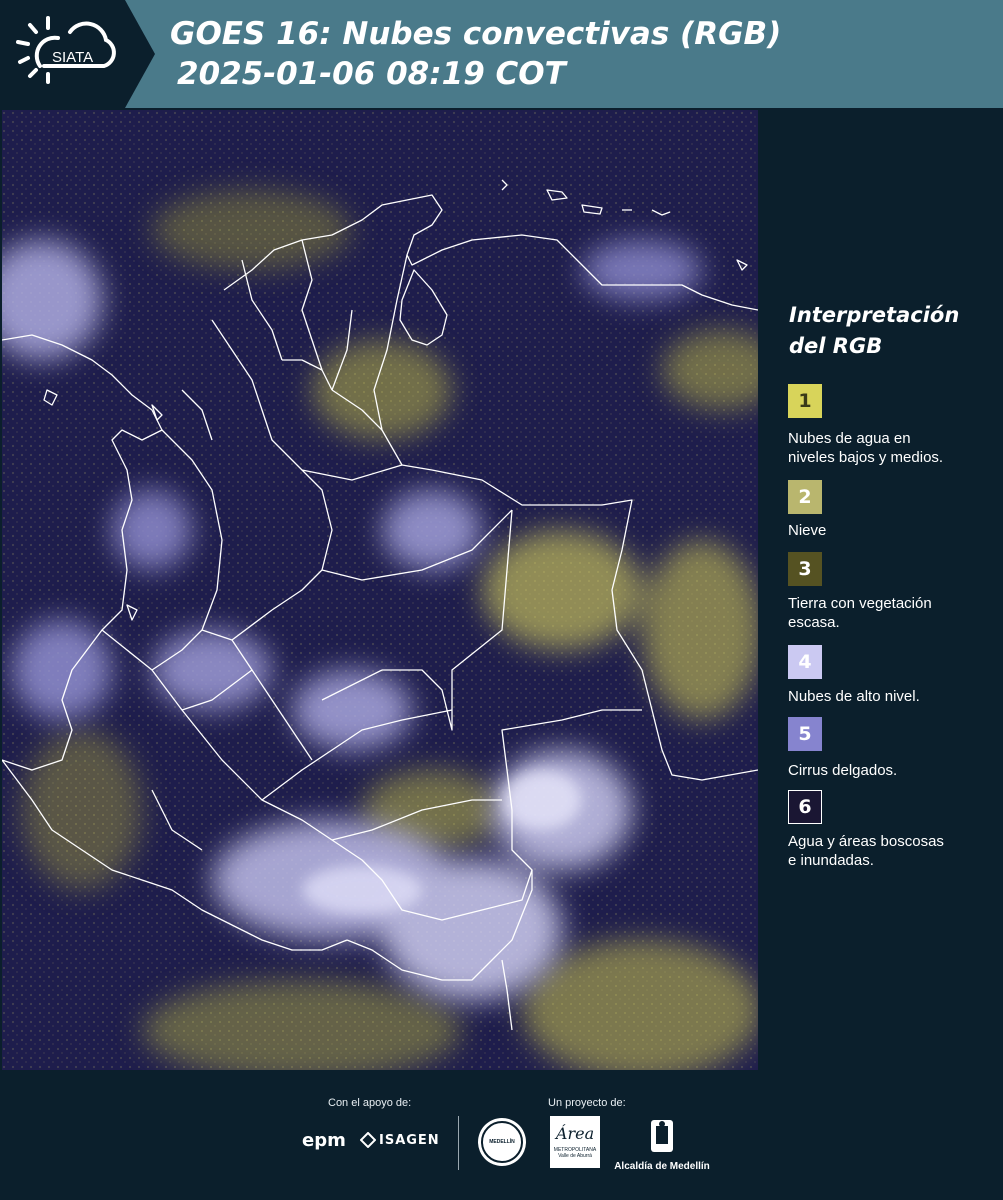 Image resolution: width=1003 pixels, height=1200 pixels. What do you see at coordinates (587, 1103) in the screenshot?
I see `project-label: Un proyecto de:` at bounding box center [587, 1103].